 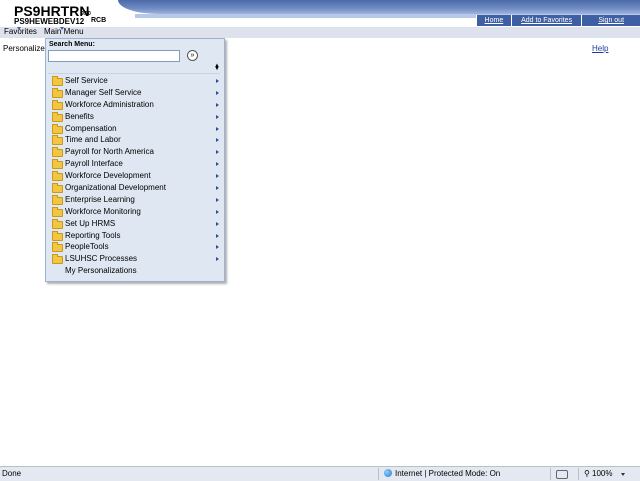 I want to click on add-to-favorites-link: Add to Favorites, so click(x=546, y=20).